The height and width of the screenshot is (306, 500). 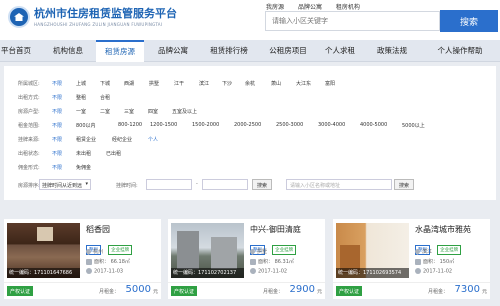 What do you see at coordinates (276, 83) in the screenshot?
I see `filter-option: 萧山` at bounding box center [276, 83].